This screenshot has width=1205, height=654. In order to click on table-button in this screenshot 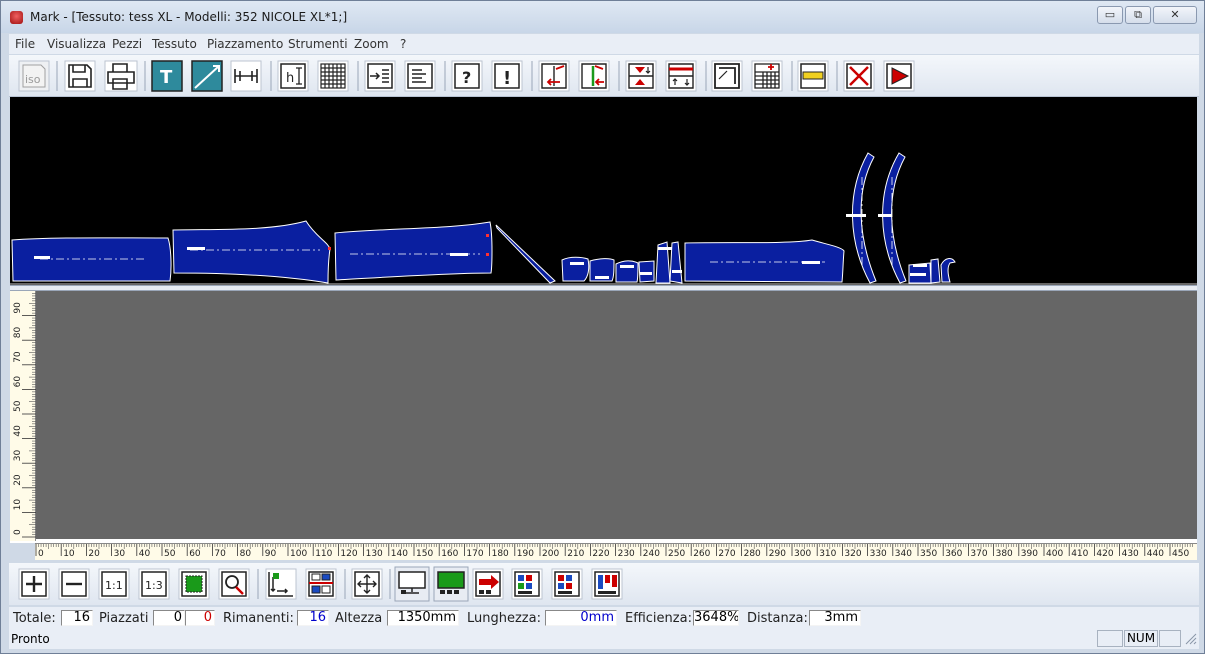, I will do `click(767, 76)`.